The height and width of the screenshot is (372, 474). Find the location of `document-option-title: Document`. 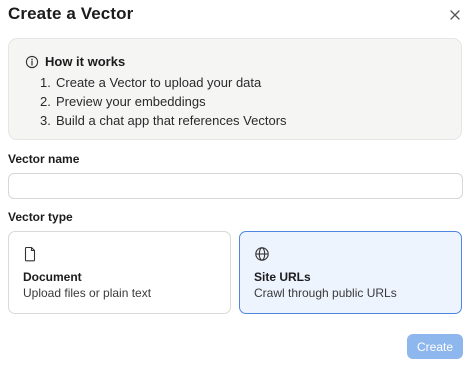

document-option-title: Document is located at coordinates (52, 277).